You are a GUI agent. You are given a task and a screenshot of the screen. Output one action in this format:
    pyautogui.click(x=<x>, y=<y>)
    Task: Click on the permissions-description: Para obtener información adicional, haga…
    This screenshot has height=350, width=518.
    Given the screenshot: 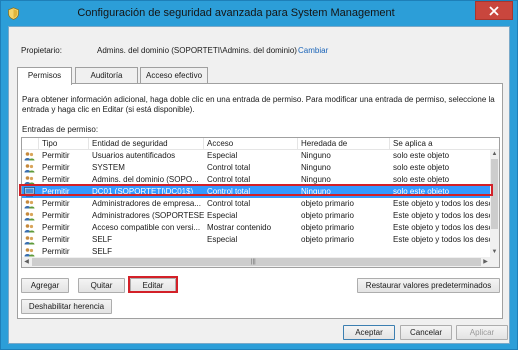 What is the action you would take?
    pyautogui.click(x=258, y=104)
    